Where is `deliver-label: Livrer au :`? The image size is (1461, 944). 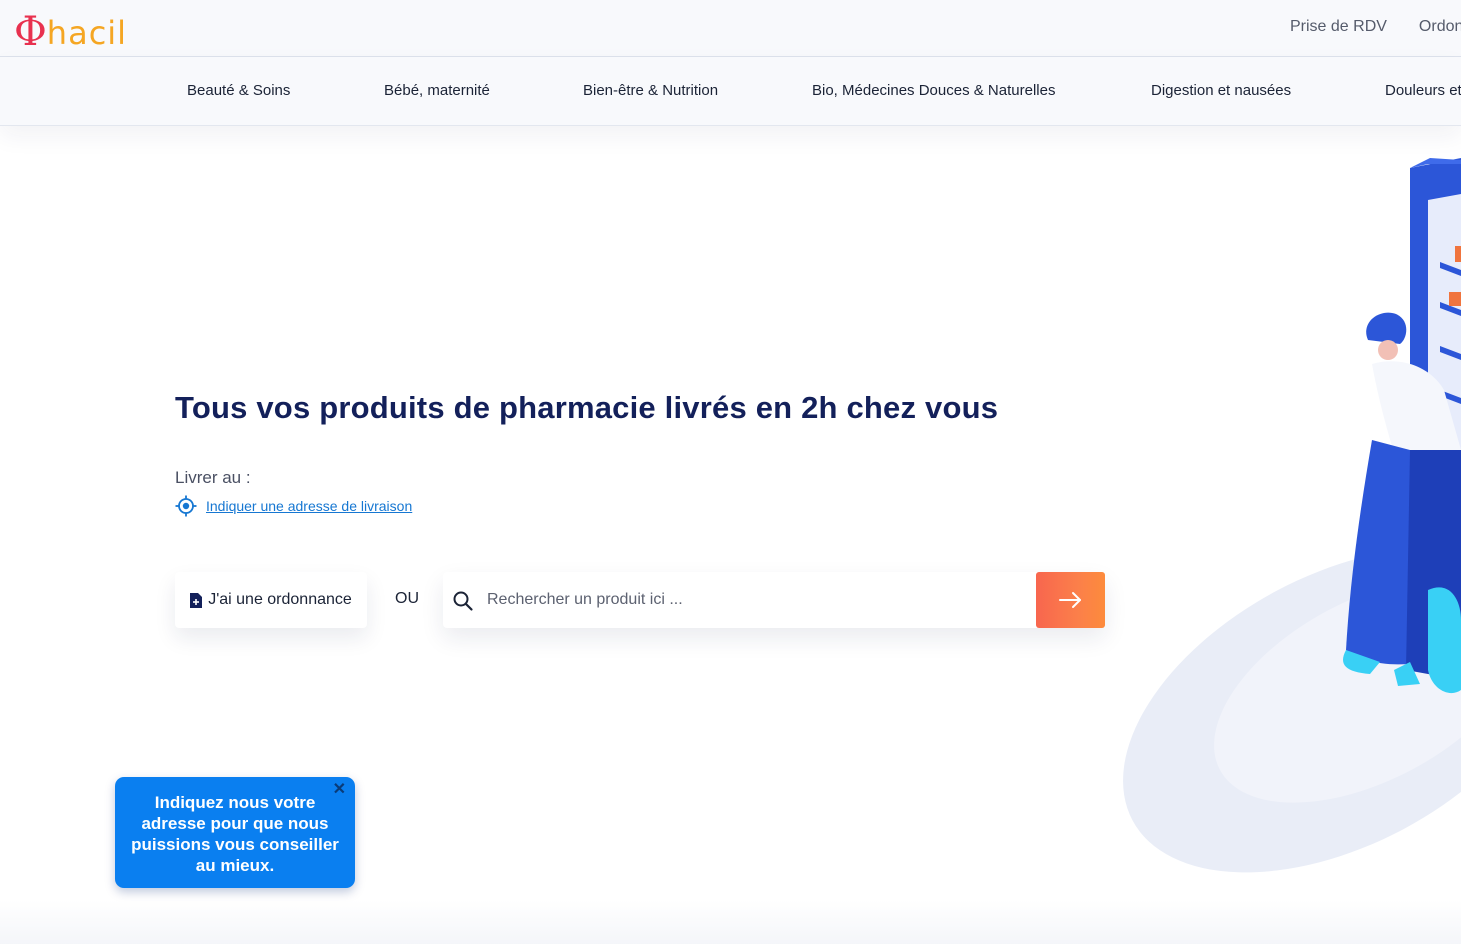
deliver-label: Livrer au : is located at coordinates (213, 477).